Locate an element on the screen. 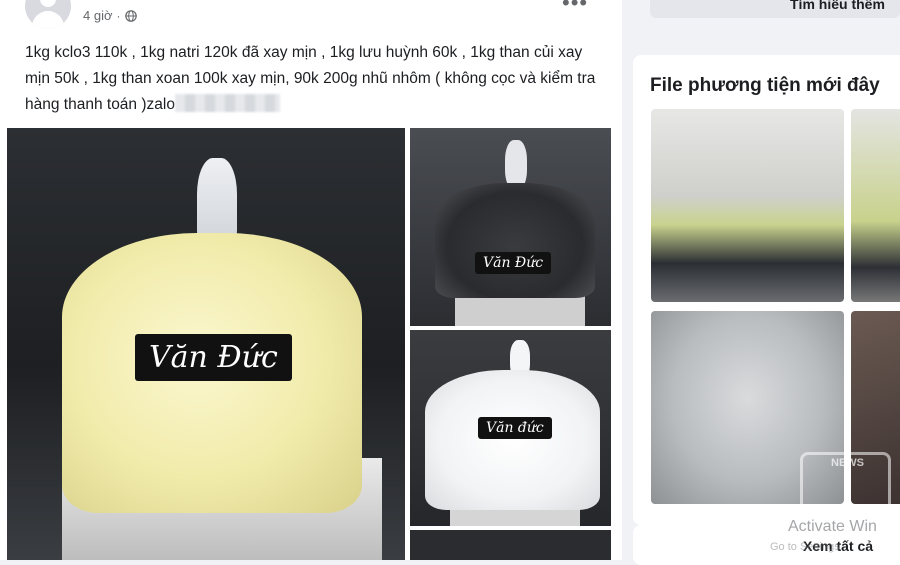 Image resolution: width=900 pixels, height=565 pixels. photo-thumb-2: Văn đức is located at coordinates (510, 428).